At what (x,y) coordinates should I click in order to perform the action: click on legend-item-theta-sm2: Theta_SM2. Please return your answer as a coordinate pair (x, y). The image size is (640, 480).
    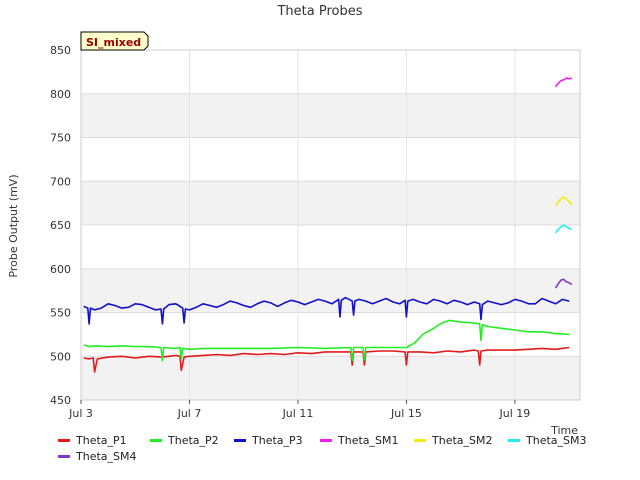
    Looking at the image, I should click on (453, 442).